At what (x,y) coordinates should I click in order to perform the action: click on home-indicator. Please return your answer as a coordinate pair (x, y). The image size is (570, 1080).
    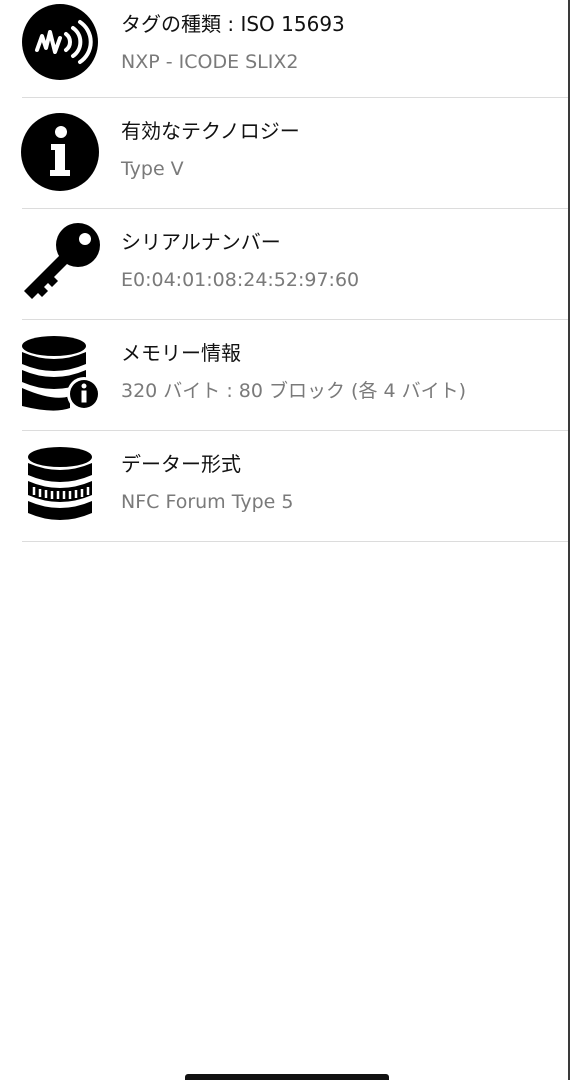
    Looking at the image, I should click on (287, 1077).